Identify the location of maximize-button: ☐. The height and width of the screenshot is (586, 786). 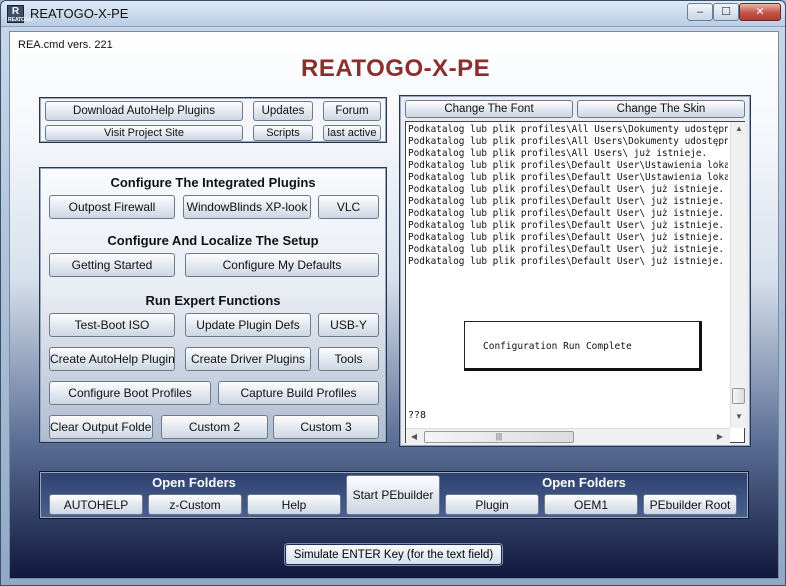
(726, 12).